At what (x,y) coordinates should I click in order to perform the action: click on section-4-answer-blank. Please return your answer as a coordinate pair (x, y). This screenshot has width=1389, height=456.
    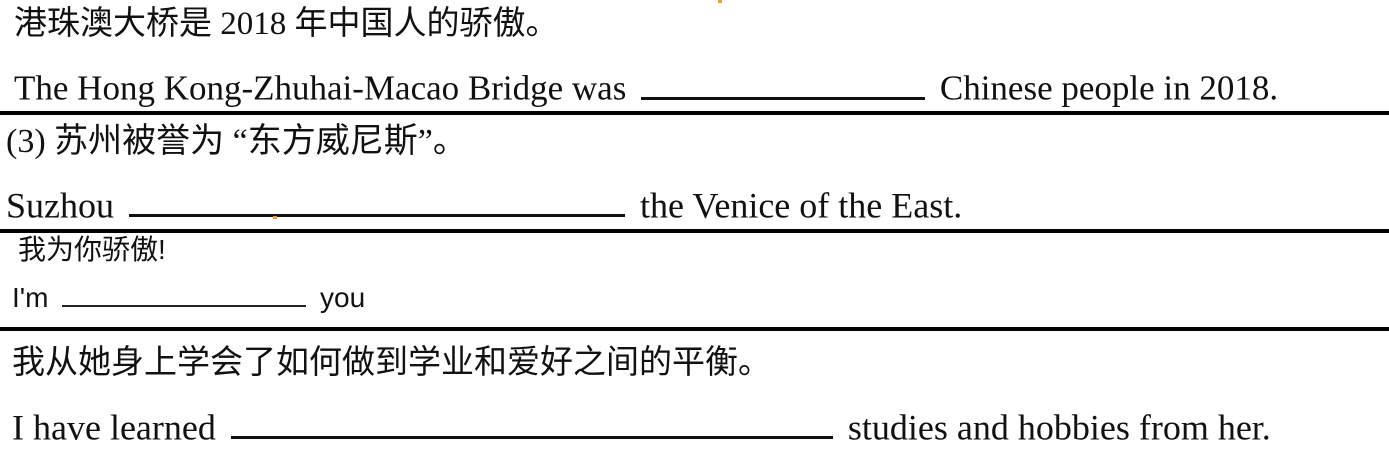
    Looking at the image, I should click on (531, 422).